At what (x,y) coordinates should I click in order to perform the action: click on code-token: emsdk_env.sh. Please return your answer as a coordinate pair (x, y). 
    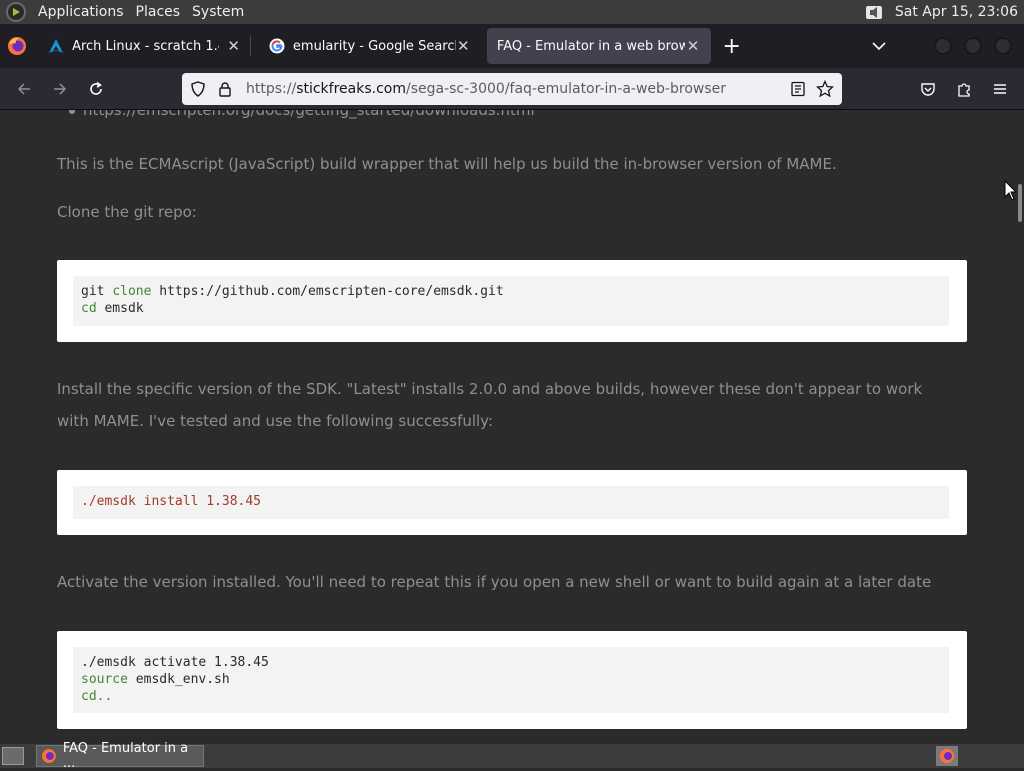
    Looking at the image, I should click on (178, 679).